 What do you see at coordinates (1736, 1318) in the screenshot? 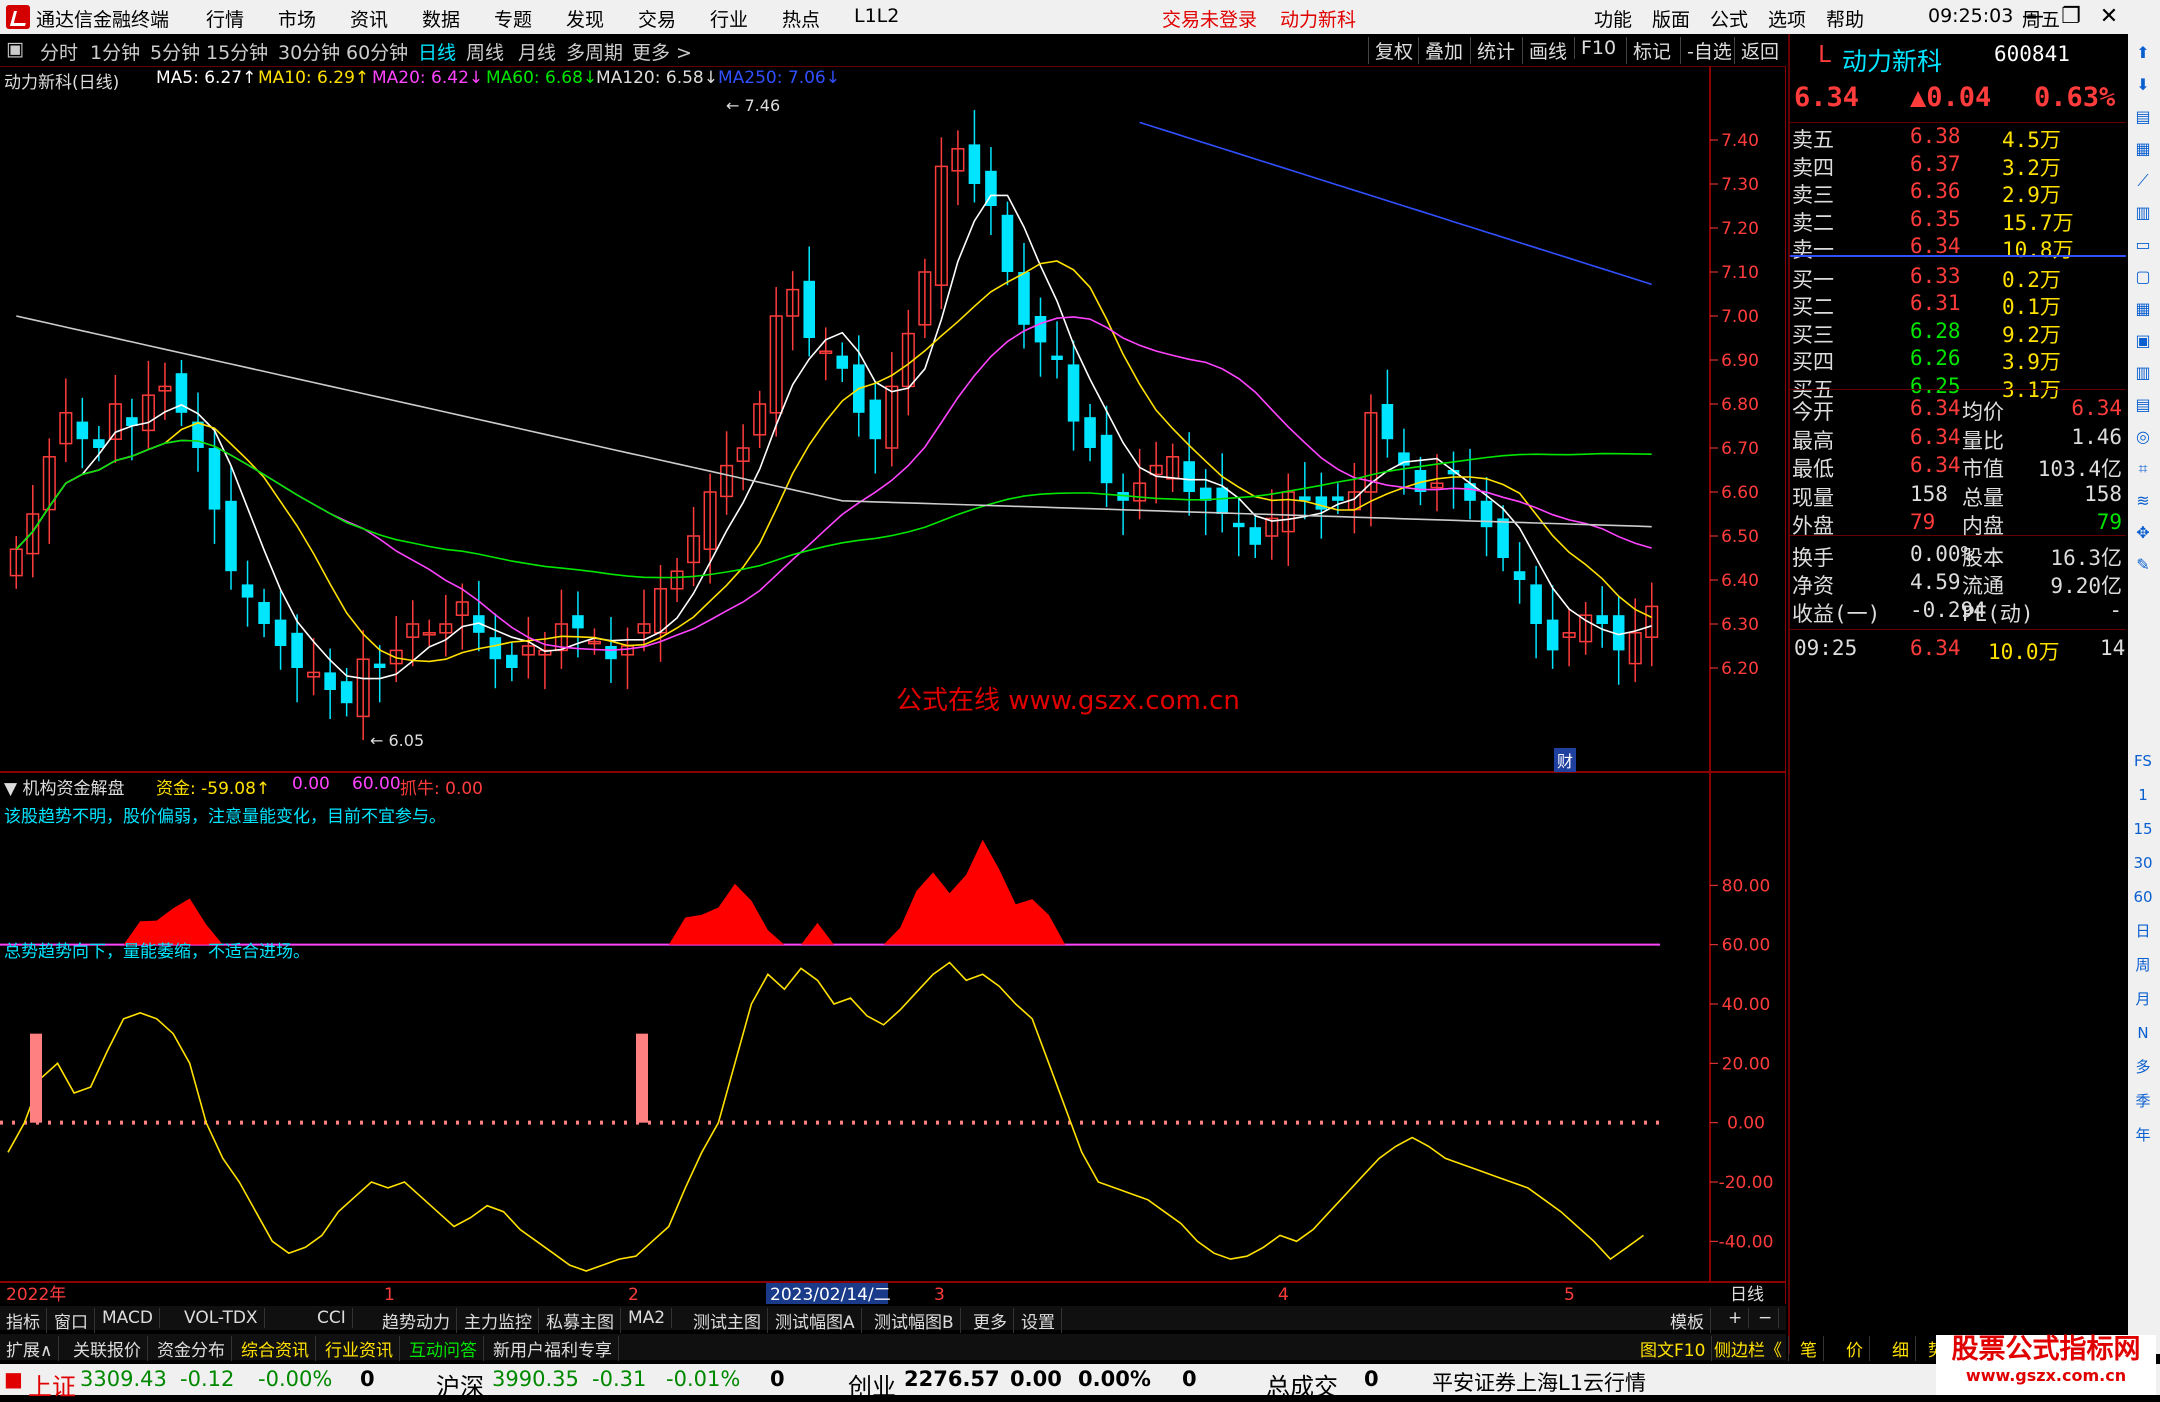
I see `indicator-tab-15: +` at bounding box center [1736, 1318].